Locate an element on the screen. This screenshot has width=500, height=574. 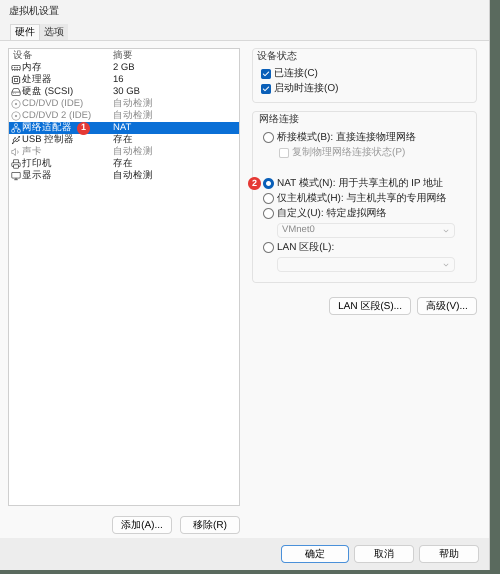
speaker-icon is located at coordinates (16, 152).